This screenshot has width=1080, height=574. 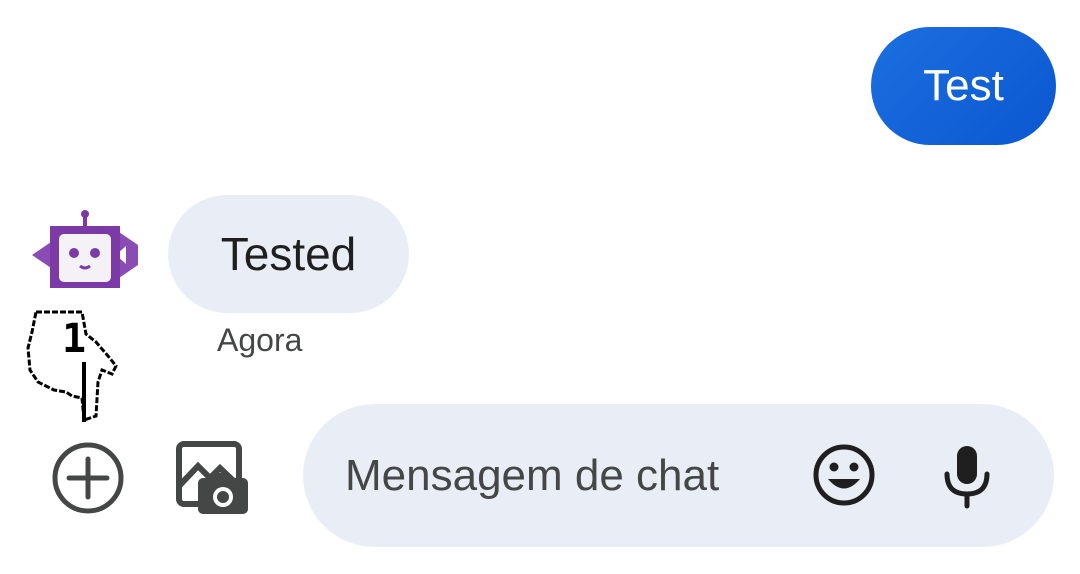 What do you see at coordinates (580, 475) in the screenshot?
I see `chat-message-input` at bounding box center [580, 475].